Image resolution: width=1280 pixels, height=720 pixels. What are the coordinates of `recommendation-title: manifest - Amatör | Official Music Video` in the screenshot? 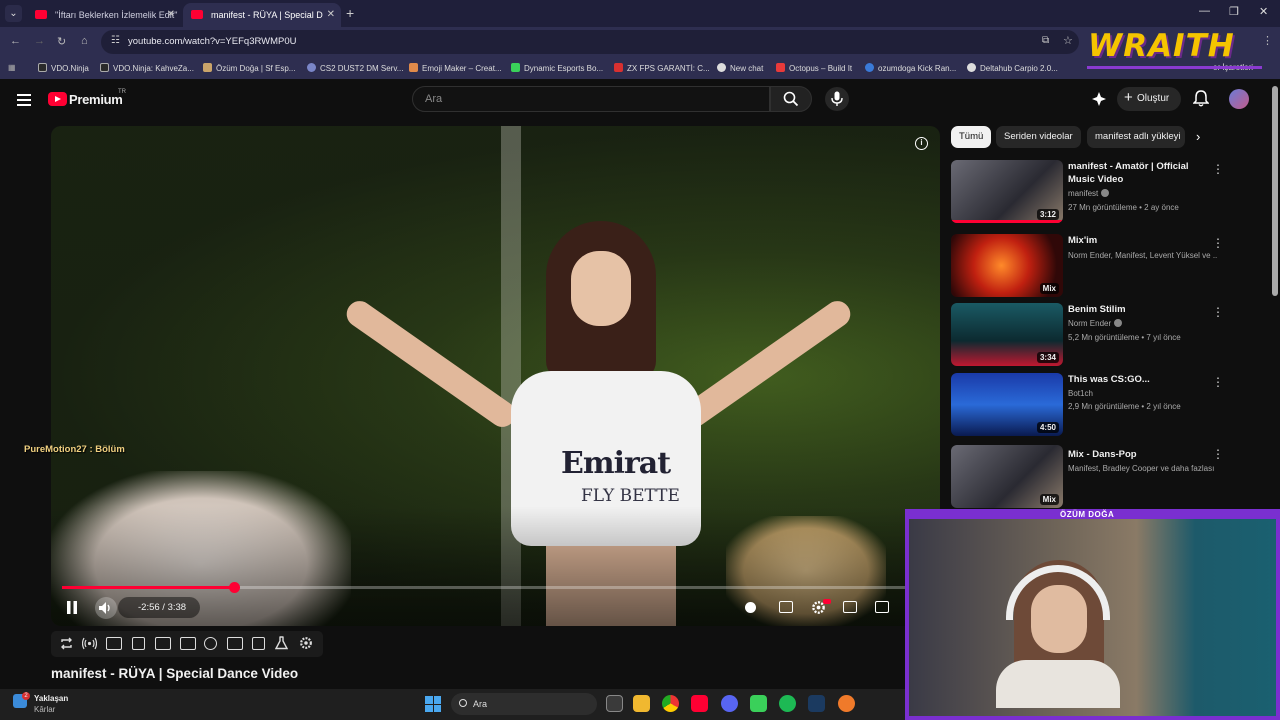 It's located at (1143, 173).